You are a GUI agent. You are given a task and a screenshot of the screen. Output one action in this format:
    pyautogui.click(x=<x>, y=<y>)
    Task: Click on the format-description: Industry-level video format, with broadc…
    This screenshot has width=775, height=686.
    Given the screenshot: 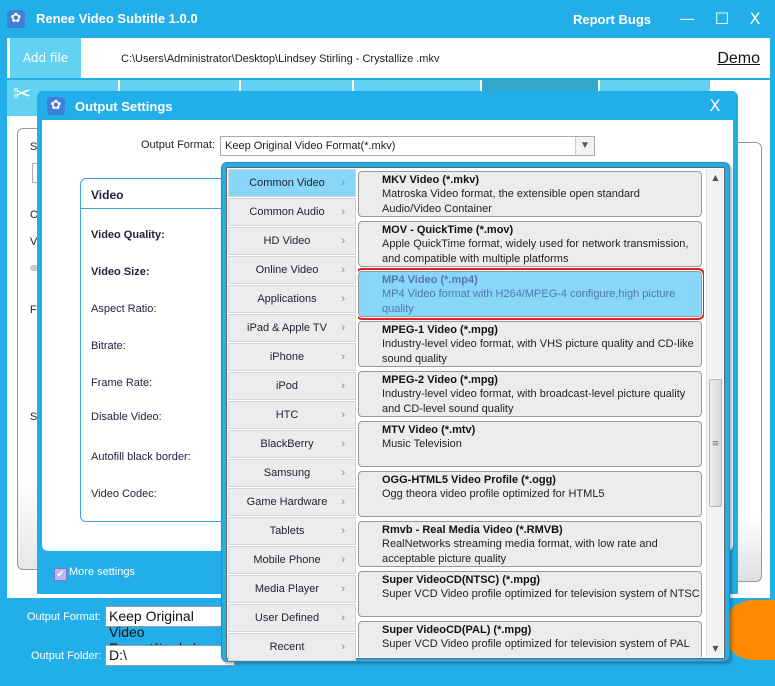 What is the action you would take?
    pyautogui.click(x=534, y=401)
    